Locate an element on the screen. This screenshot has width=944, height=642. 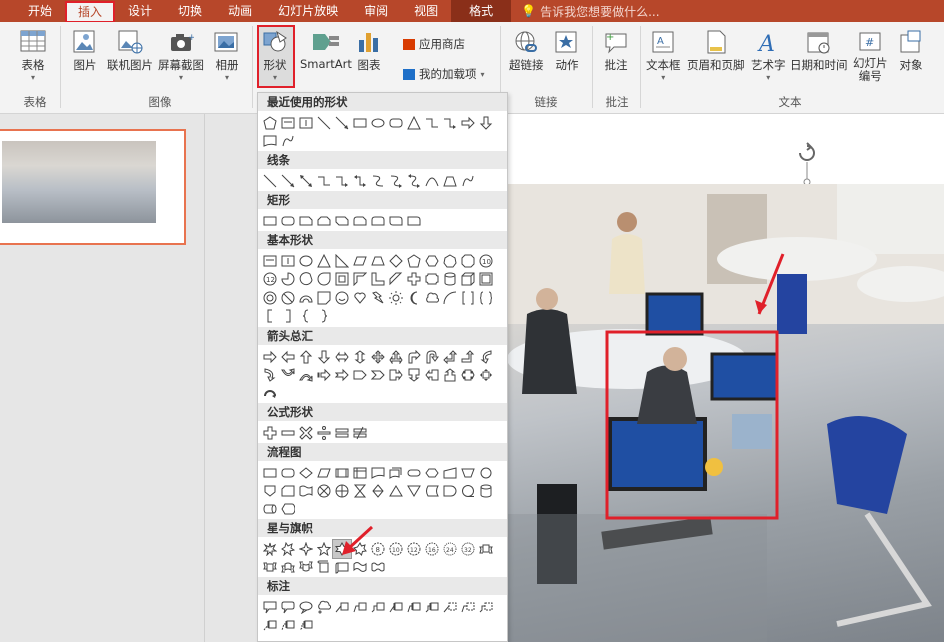
shape-left-up-arrow is located at coordinates (450, 357).